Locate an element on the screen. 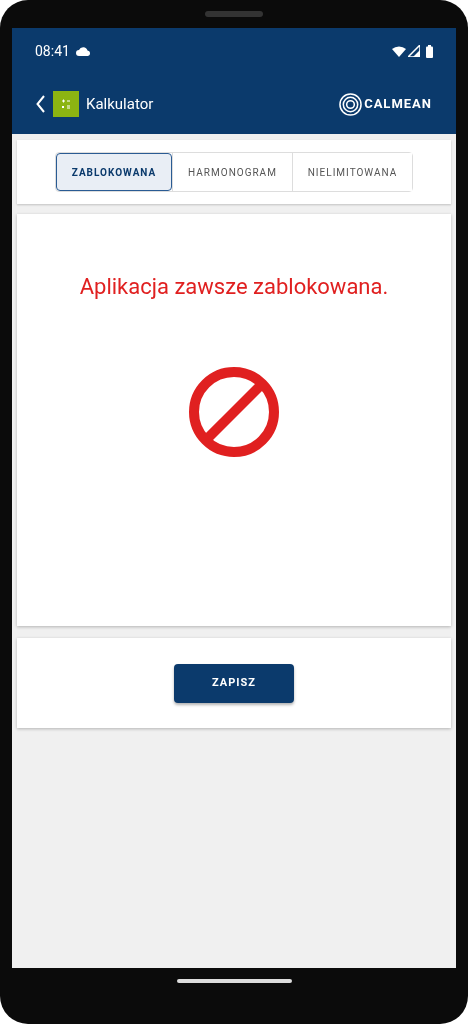  signal-icon is located at coordinates (414, 51).